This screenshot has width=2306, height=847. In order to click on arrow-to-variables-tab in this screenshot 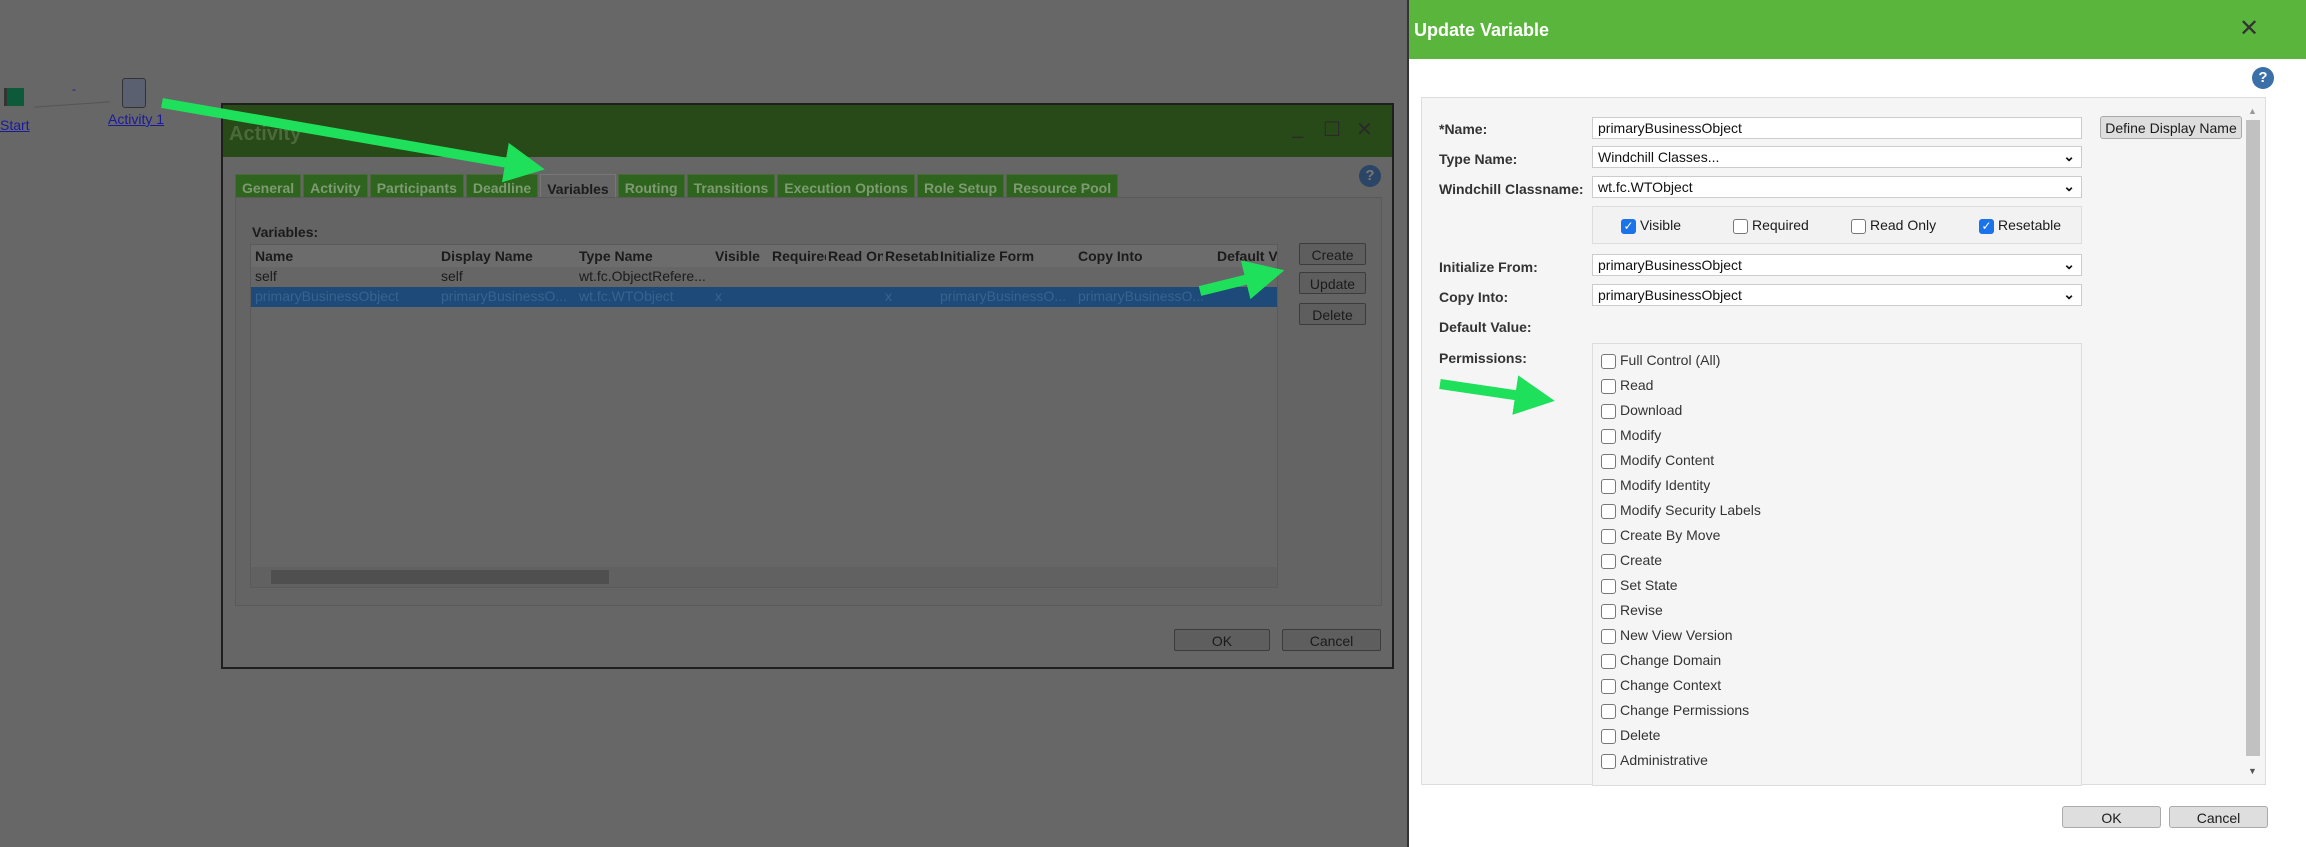, I will do `click(353, 140)`.